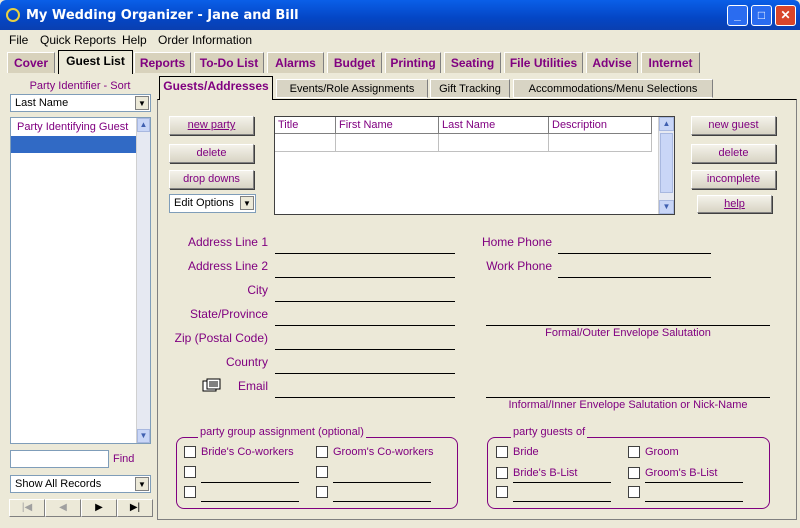  Describe the element at coordinates (413, 62) in the screenshot. I see `tab-printing: Printing` at that location.